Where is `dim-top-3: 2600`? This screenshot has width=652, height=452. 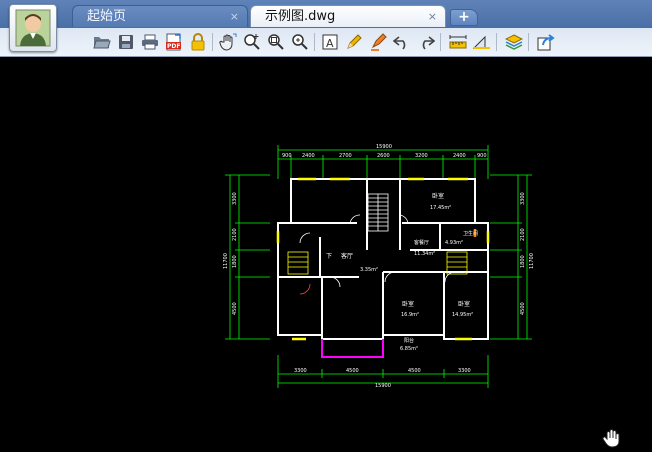
dim-top-3: 2600 is located at coordinates (383, 156).